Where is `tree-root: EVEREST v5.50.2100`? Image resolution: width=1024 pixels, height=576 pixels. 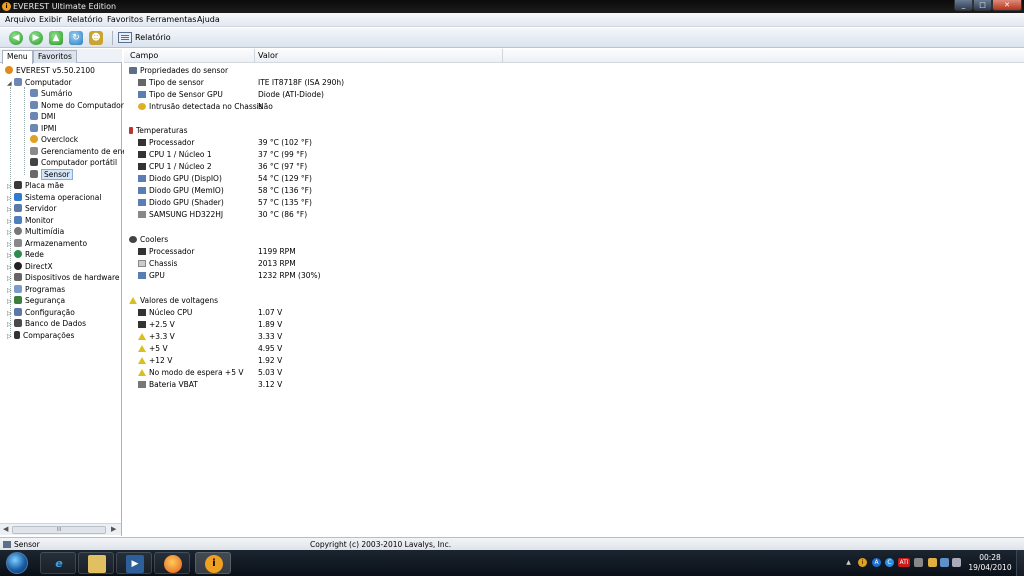
tree-root: EVEREST v5.50.2100 is located at coordinates (50, 70).